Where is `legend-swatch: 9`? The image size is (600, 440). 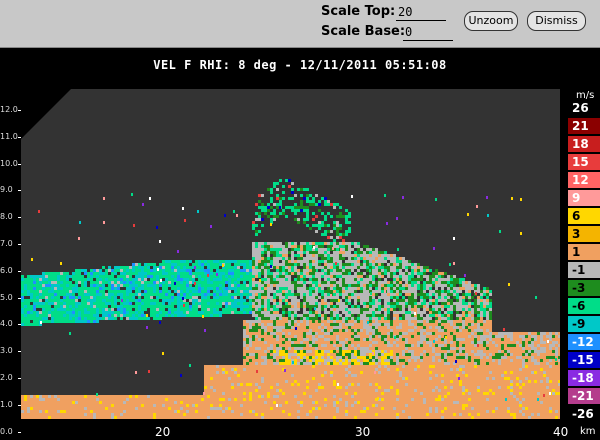
legend-swatch: 9 is located at coordinates (584, 198).